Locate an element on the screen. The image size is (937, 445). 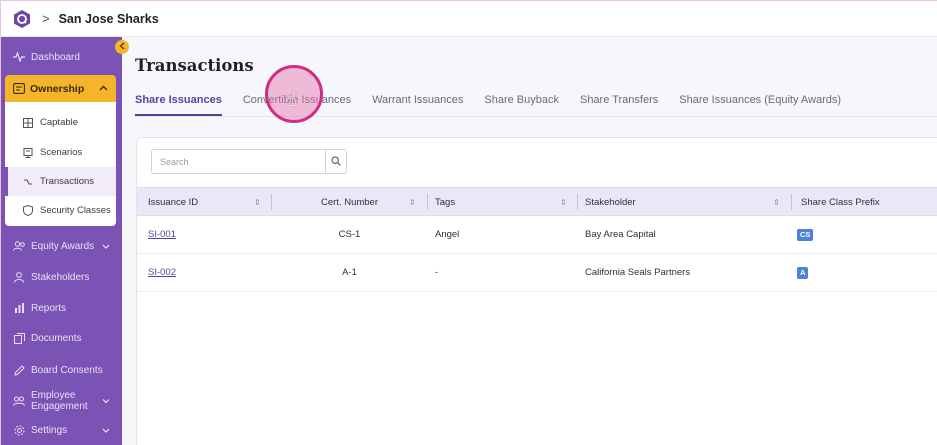
sidebar-item-board-consents: Board Consents is located at coordinates (61, 370).